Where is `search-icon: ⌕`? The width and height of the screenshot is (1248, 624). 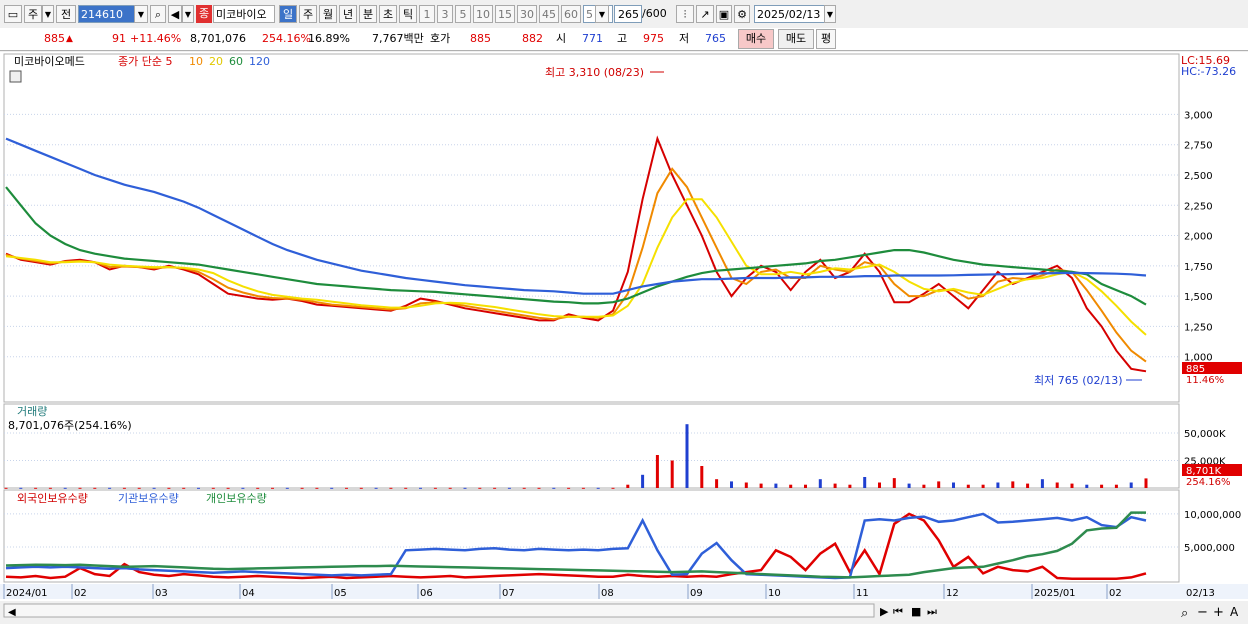 search-icon: ⌕ is located at coordinates (158, 14).